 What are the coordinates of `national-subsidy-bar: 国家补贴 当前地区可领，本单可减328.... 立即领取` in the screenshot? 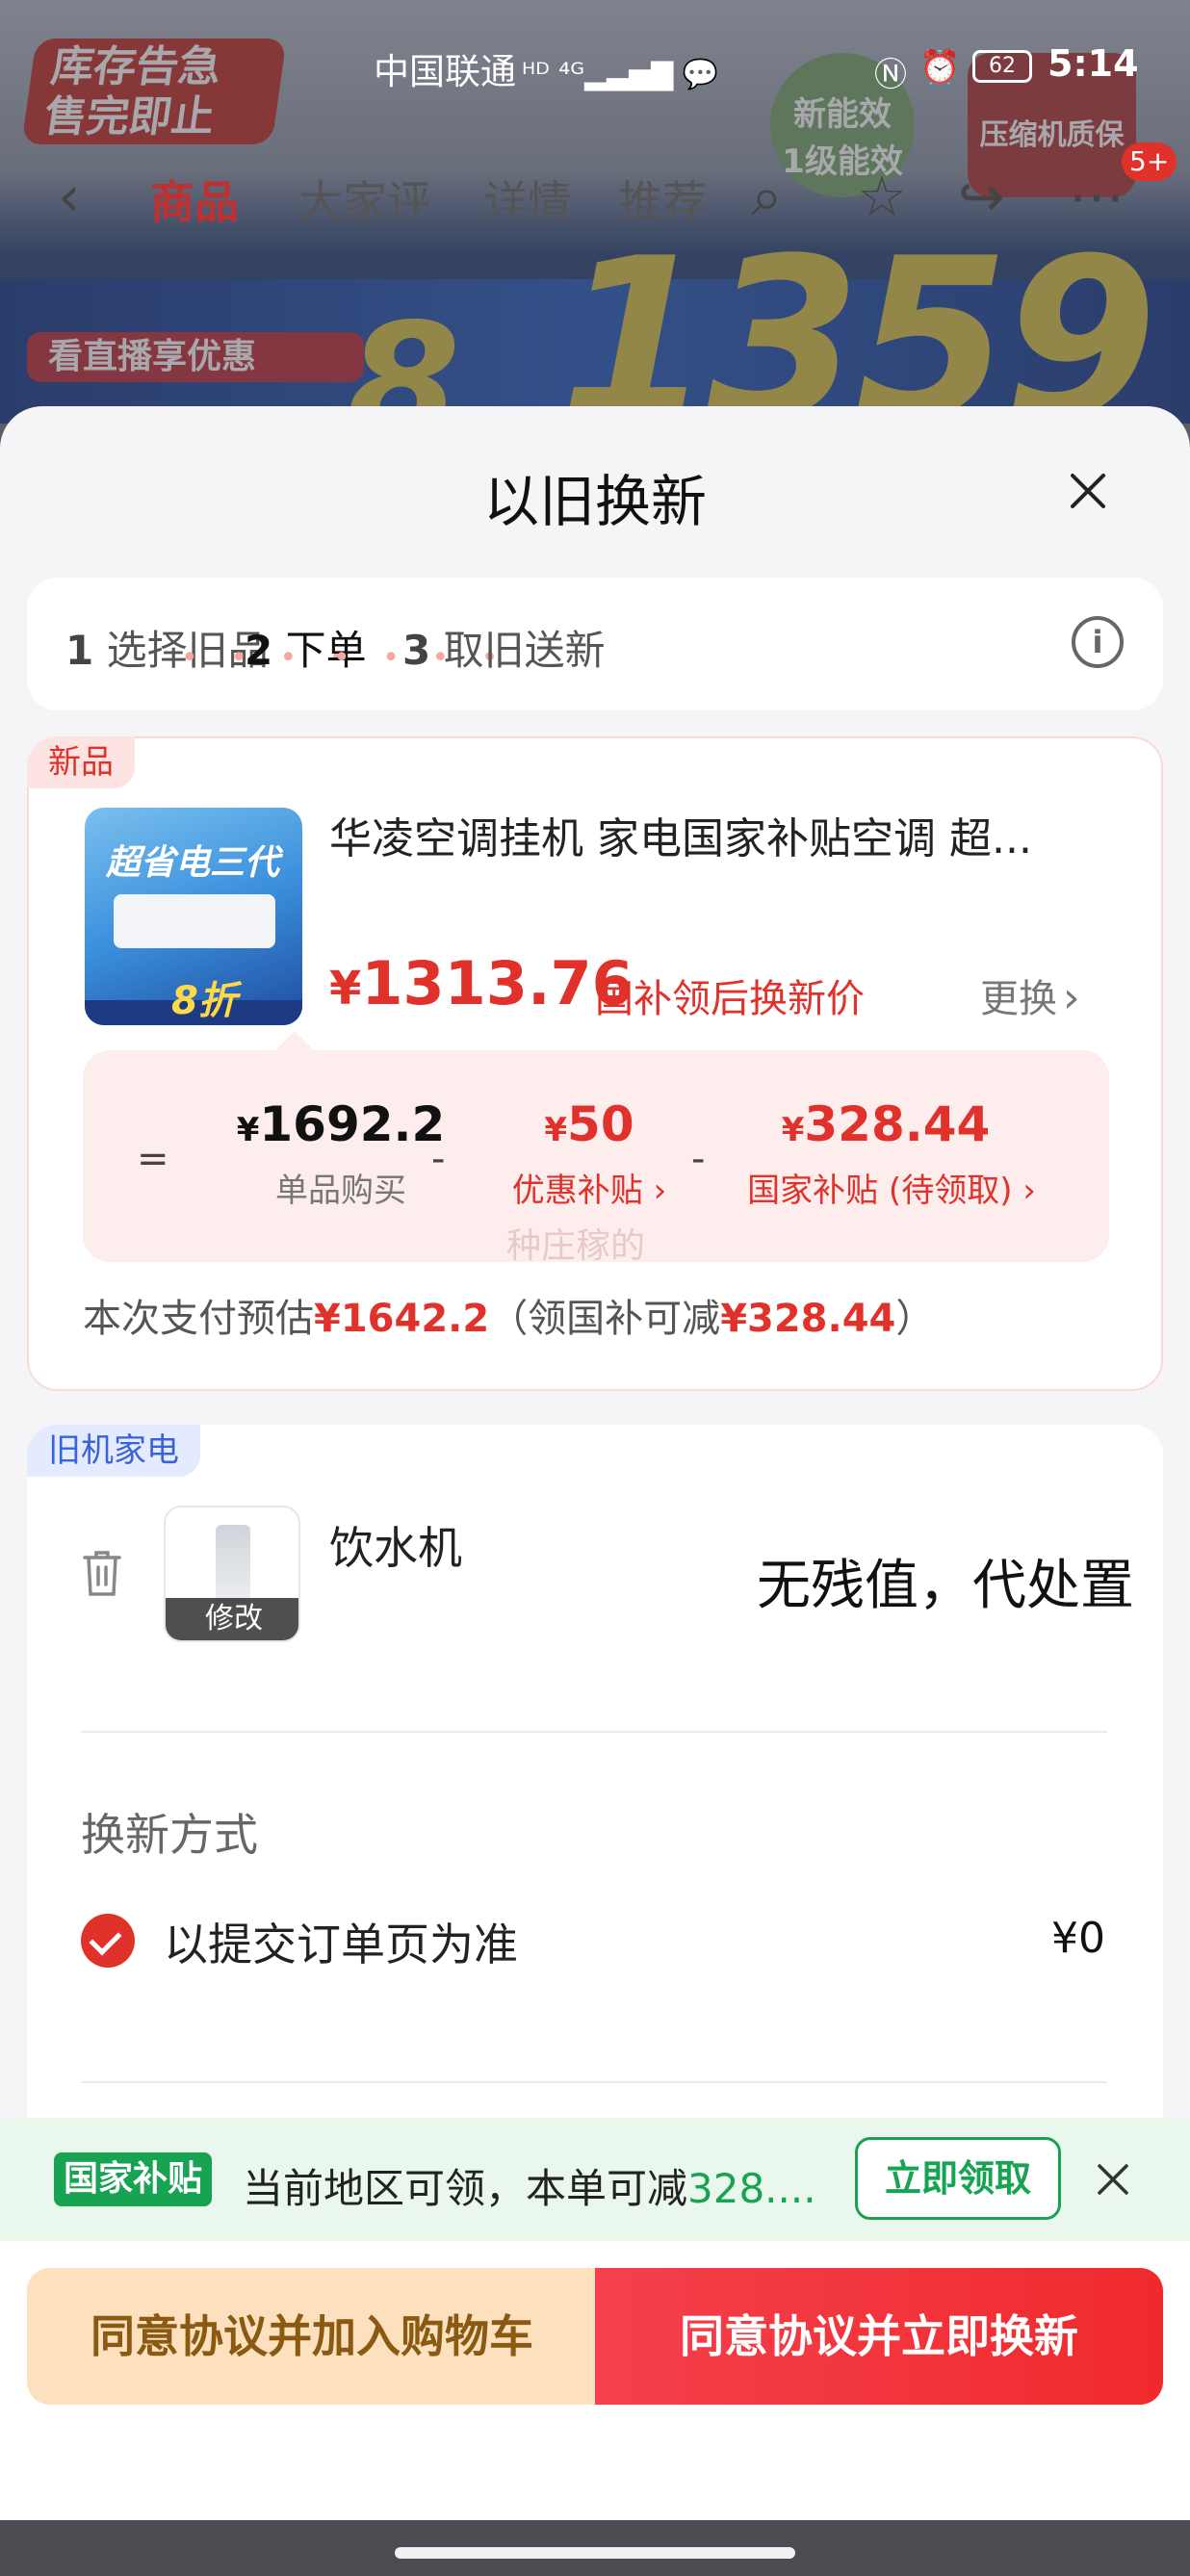 It's located at (595, 2180).